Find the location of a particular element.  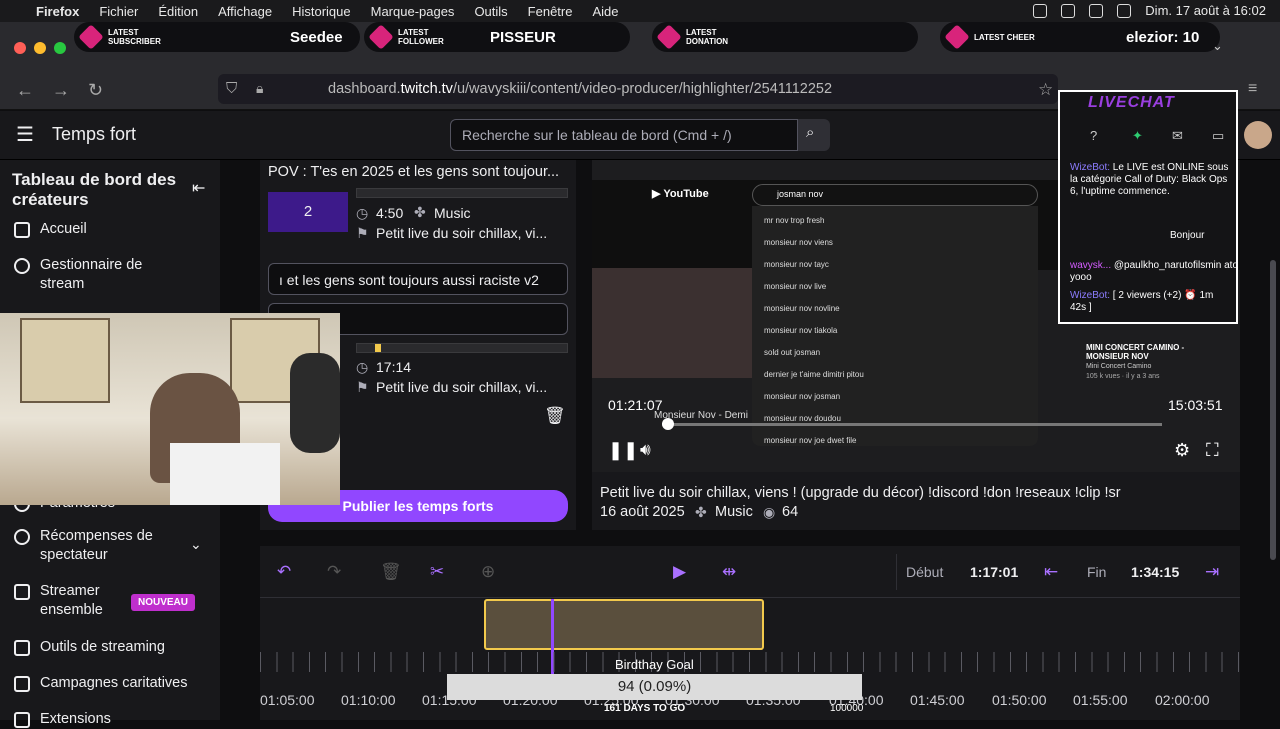

page-title: Temps fort is located at coordinates (94, 134).